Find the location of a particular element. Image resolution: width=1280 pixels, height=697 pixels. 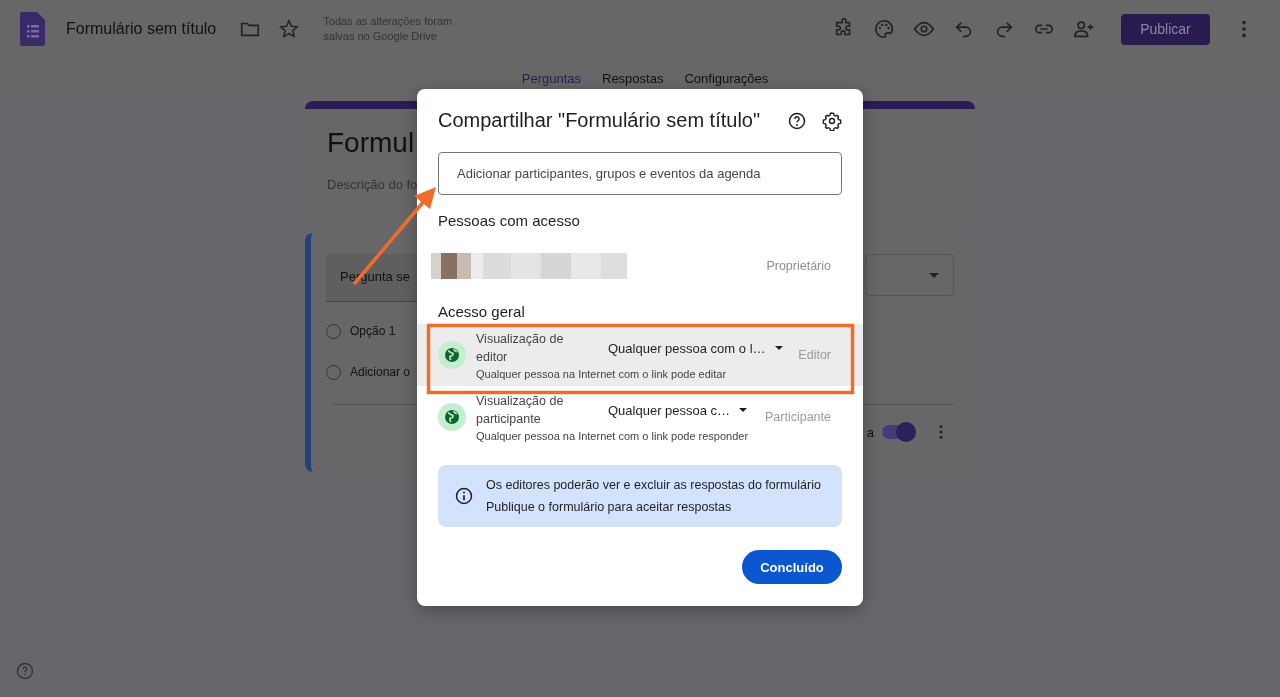

access-description: Qualquer pessoa na Internet com o link pode responder is located at coordinates (613, 436).